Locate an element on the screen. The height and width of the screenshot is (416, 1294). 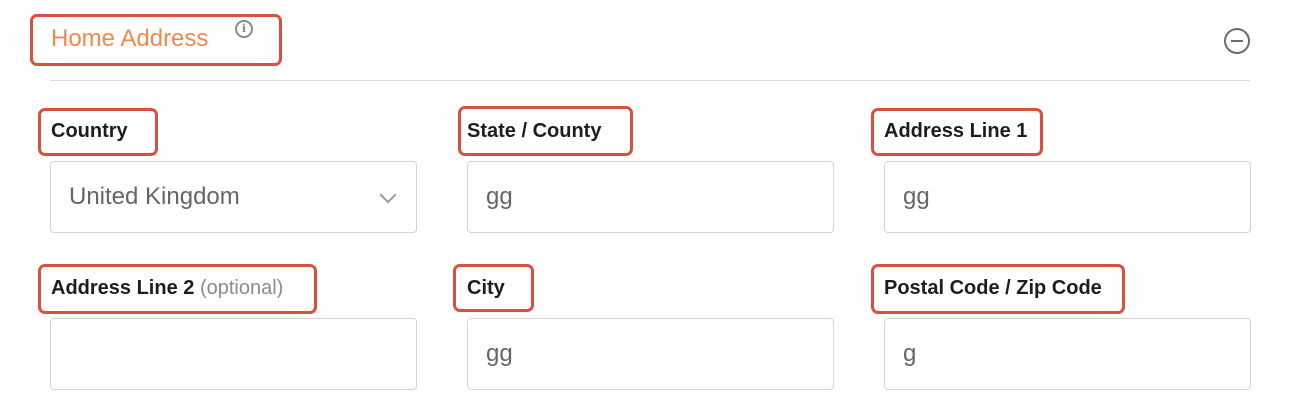
address1-input-value: gg is located at coordinates (916, 196).